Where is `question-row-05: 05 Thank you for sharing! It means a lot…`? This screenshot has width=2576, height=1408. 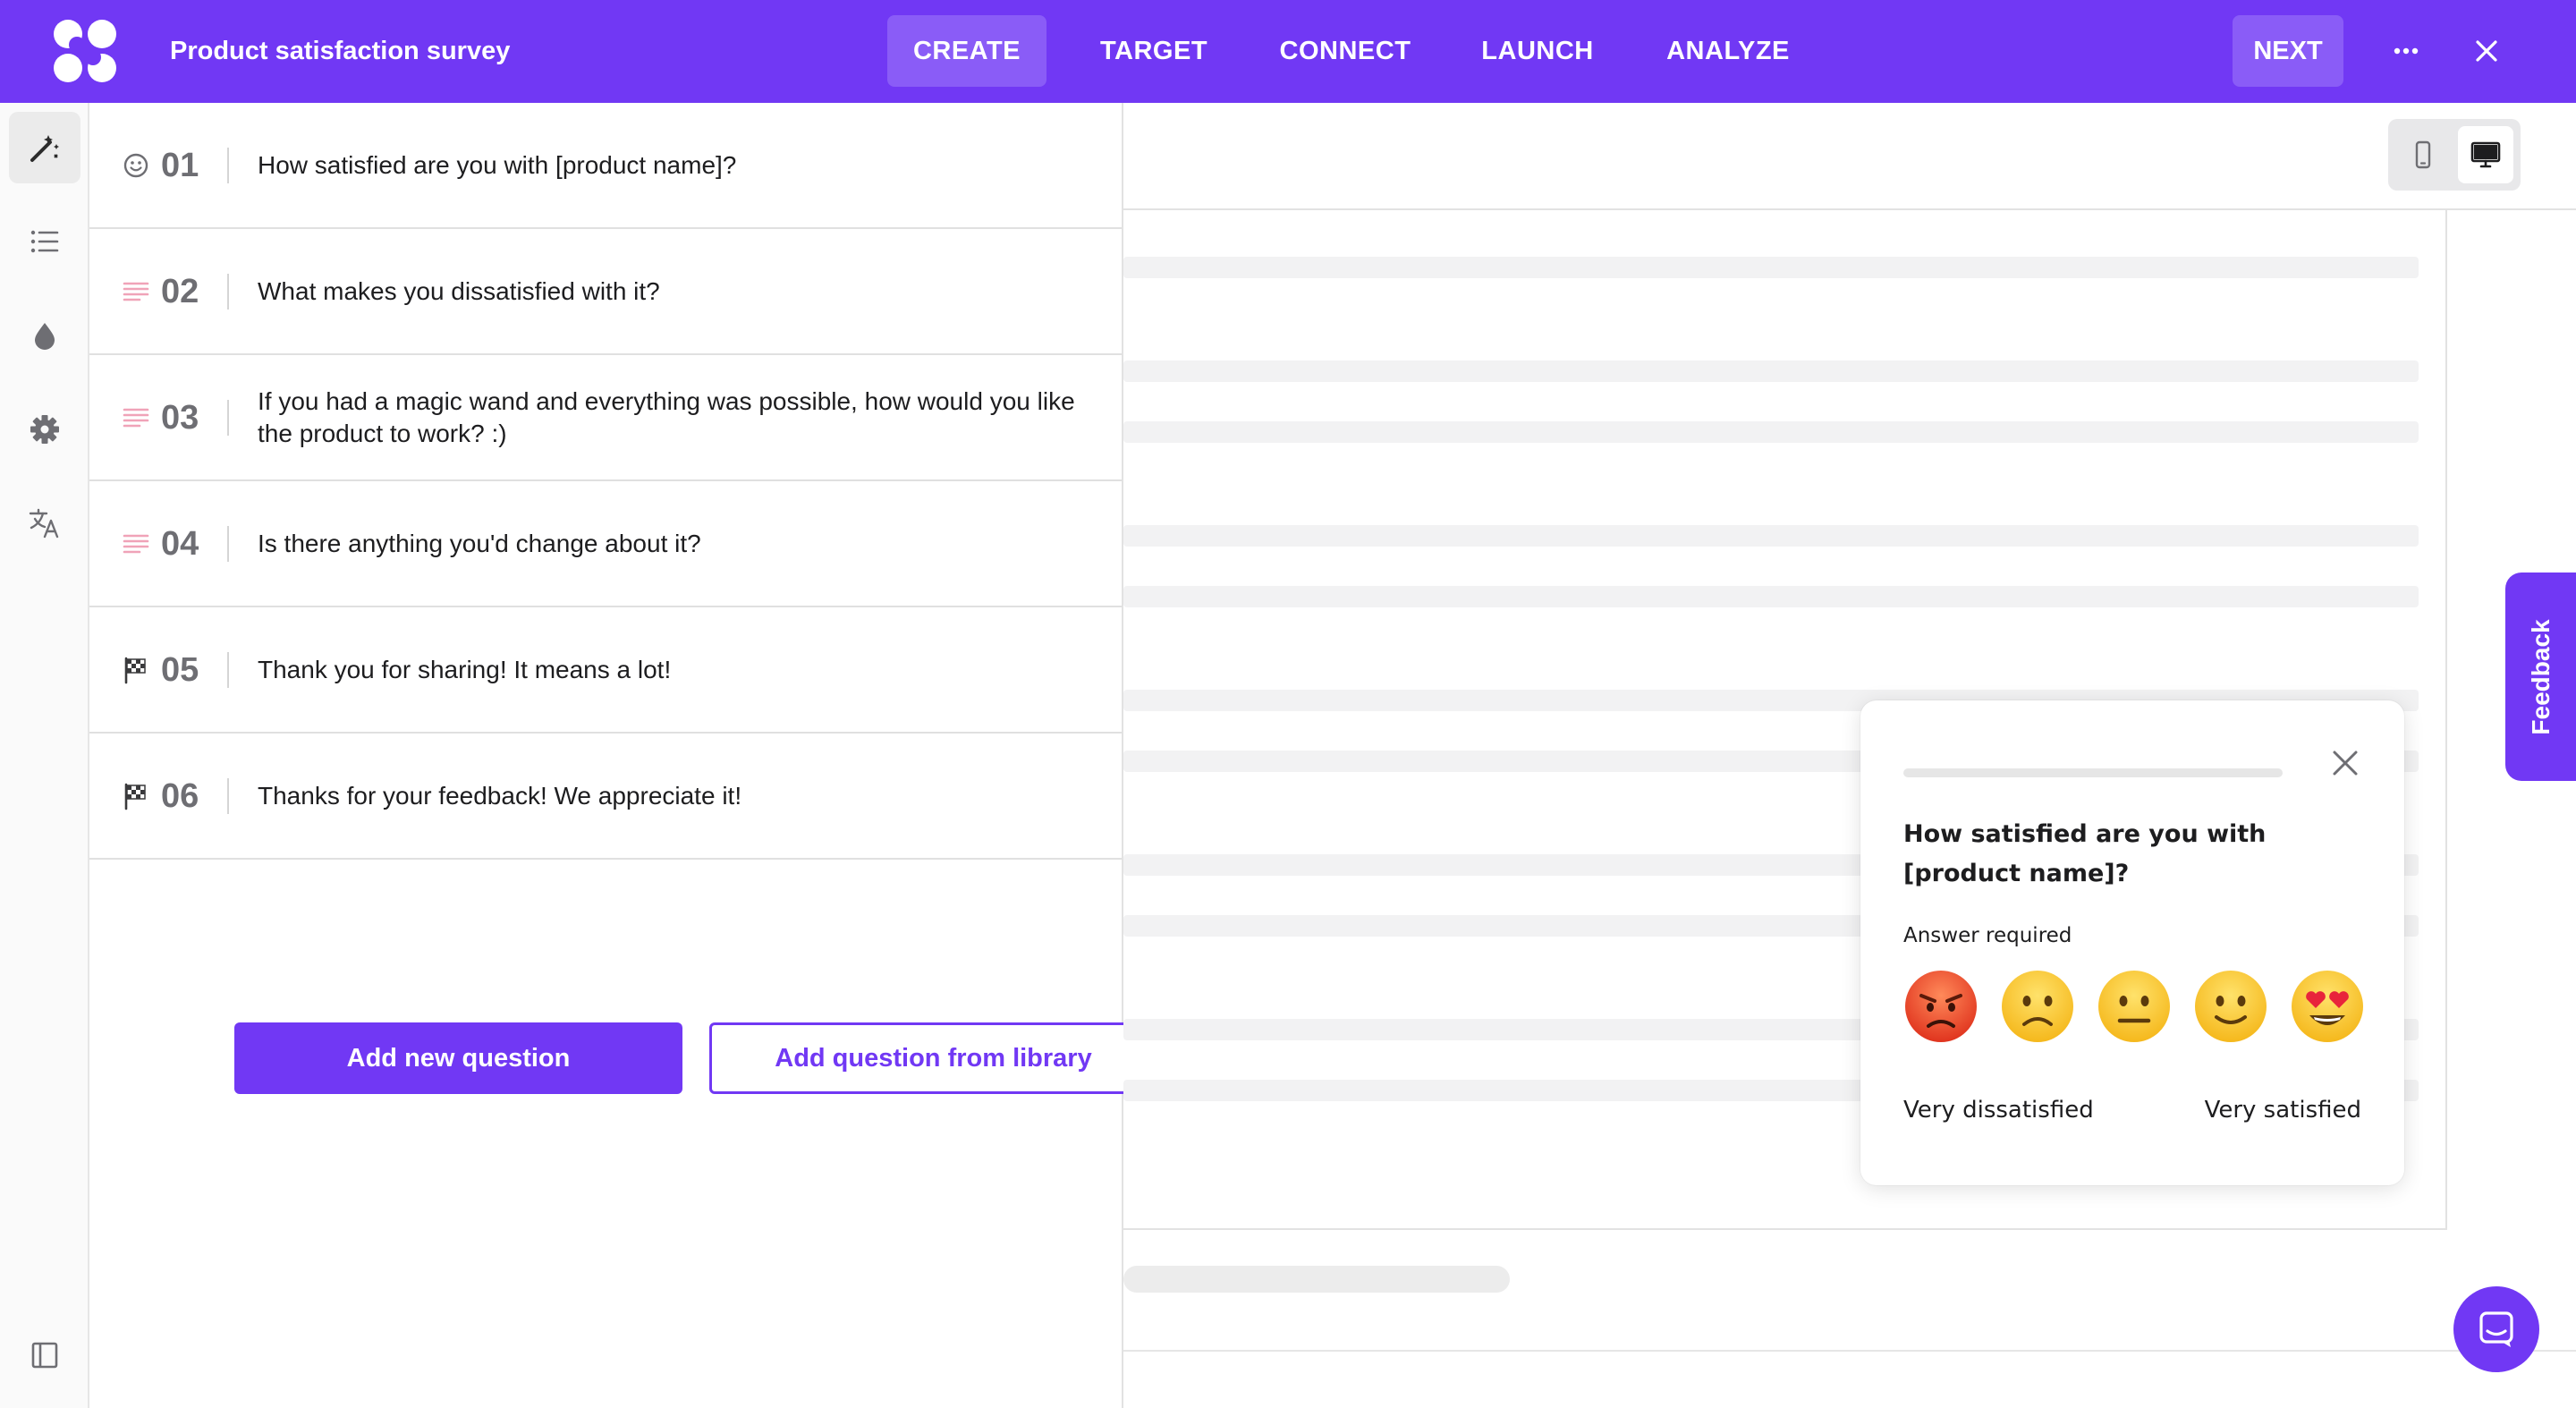
question-row-05: 05 Thank you for sharing! It means a lot… is located at coordinates (605, 670).